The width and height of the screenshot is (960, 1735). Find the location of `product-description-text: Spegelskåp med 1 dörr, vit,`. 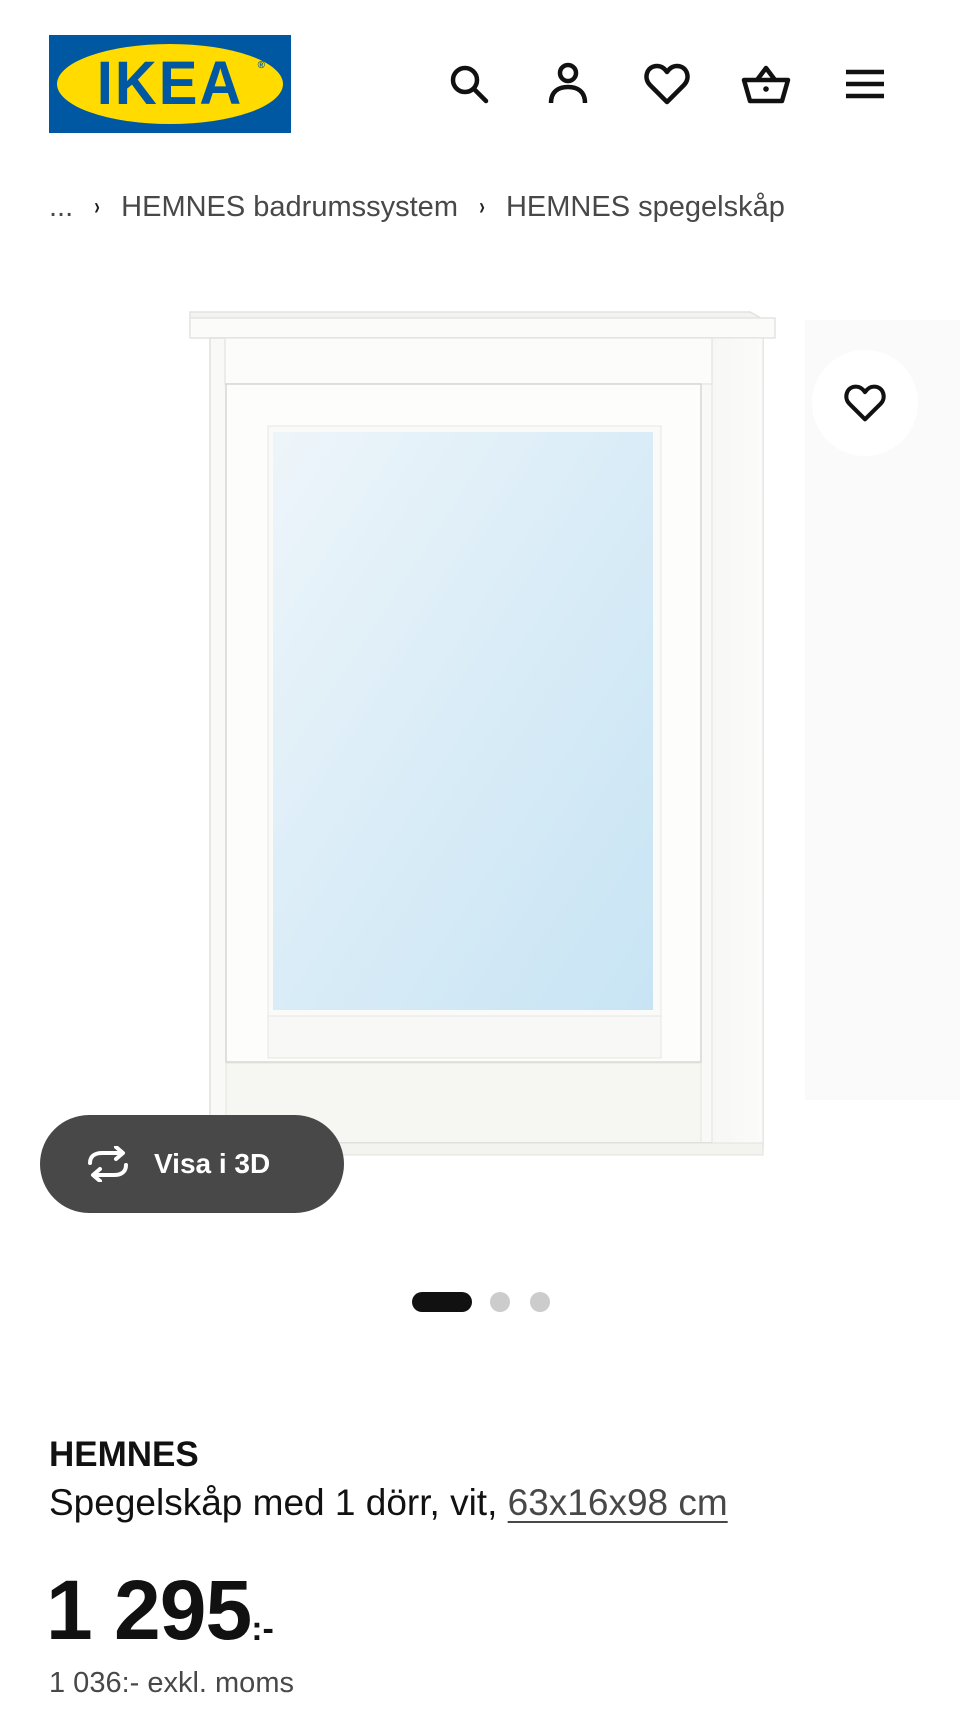

product-description-text: Spegelskåp med 1 dörr, vit, is located at coordinates (273, 1502).